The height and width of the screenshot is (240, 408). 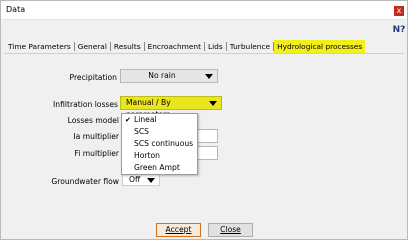 What do you see at coordinates (141, 131) in the screenshot?
I see `option-label: SCS` at bounding box center [141, 131].